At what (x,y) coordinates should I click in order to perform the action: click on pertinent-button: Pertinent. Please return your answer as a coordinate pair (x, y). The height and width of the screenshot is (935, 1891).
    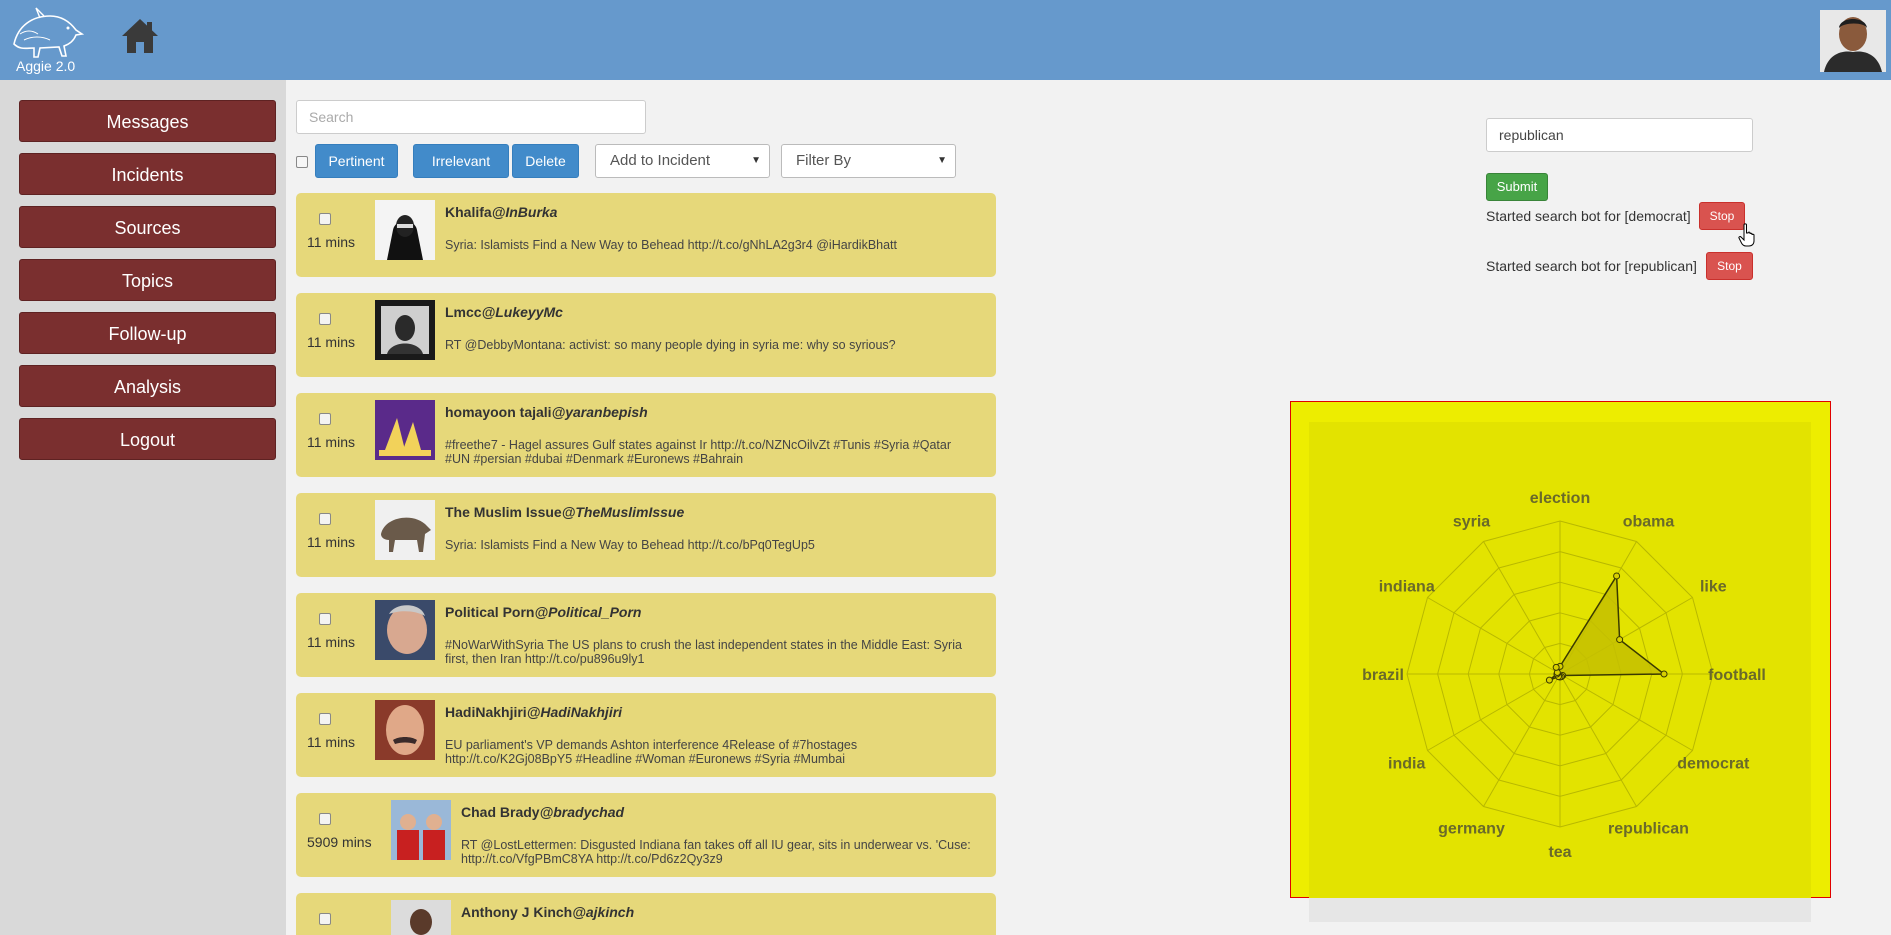
    Looking at the image, I should click on (356, 161).